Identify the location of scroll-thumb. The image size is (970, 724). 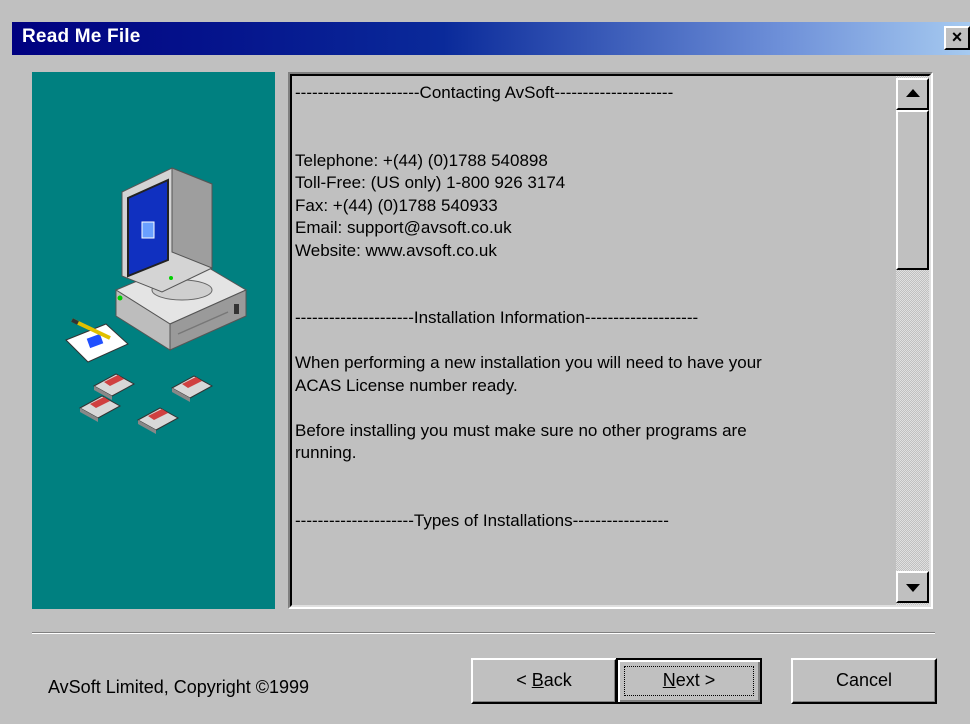
(912, 190).